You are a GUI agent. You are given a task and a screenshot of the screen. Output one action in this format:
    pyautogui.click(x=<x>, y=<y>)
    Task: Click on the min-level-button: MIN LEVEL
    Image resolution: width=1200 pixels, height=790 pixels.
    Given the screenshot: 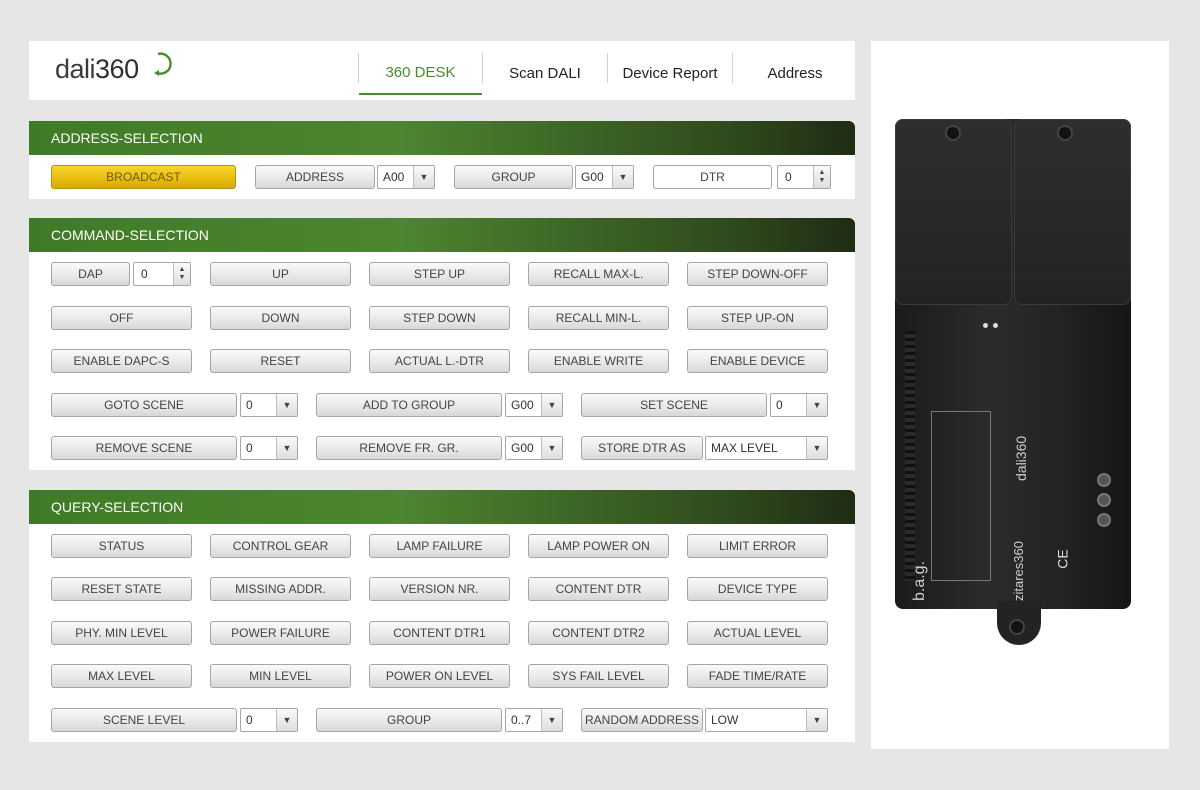 What is the action you would take?
    pyautogui.click(x=280, y=676)
    